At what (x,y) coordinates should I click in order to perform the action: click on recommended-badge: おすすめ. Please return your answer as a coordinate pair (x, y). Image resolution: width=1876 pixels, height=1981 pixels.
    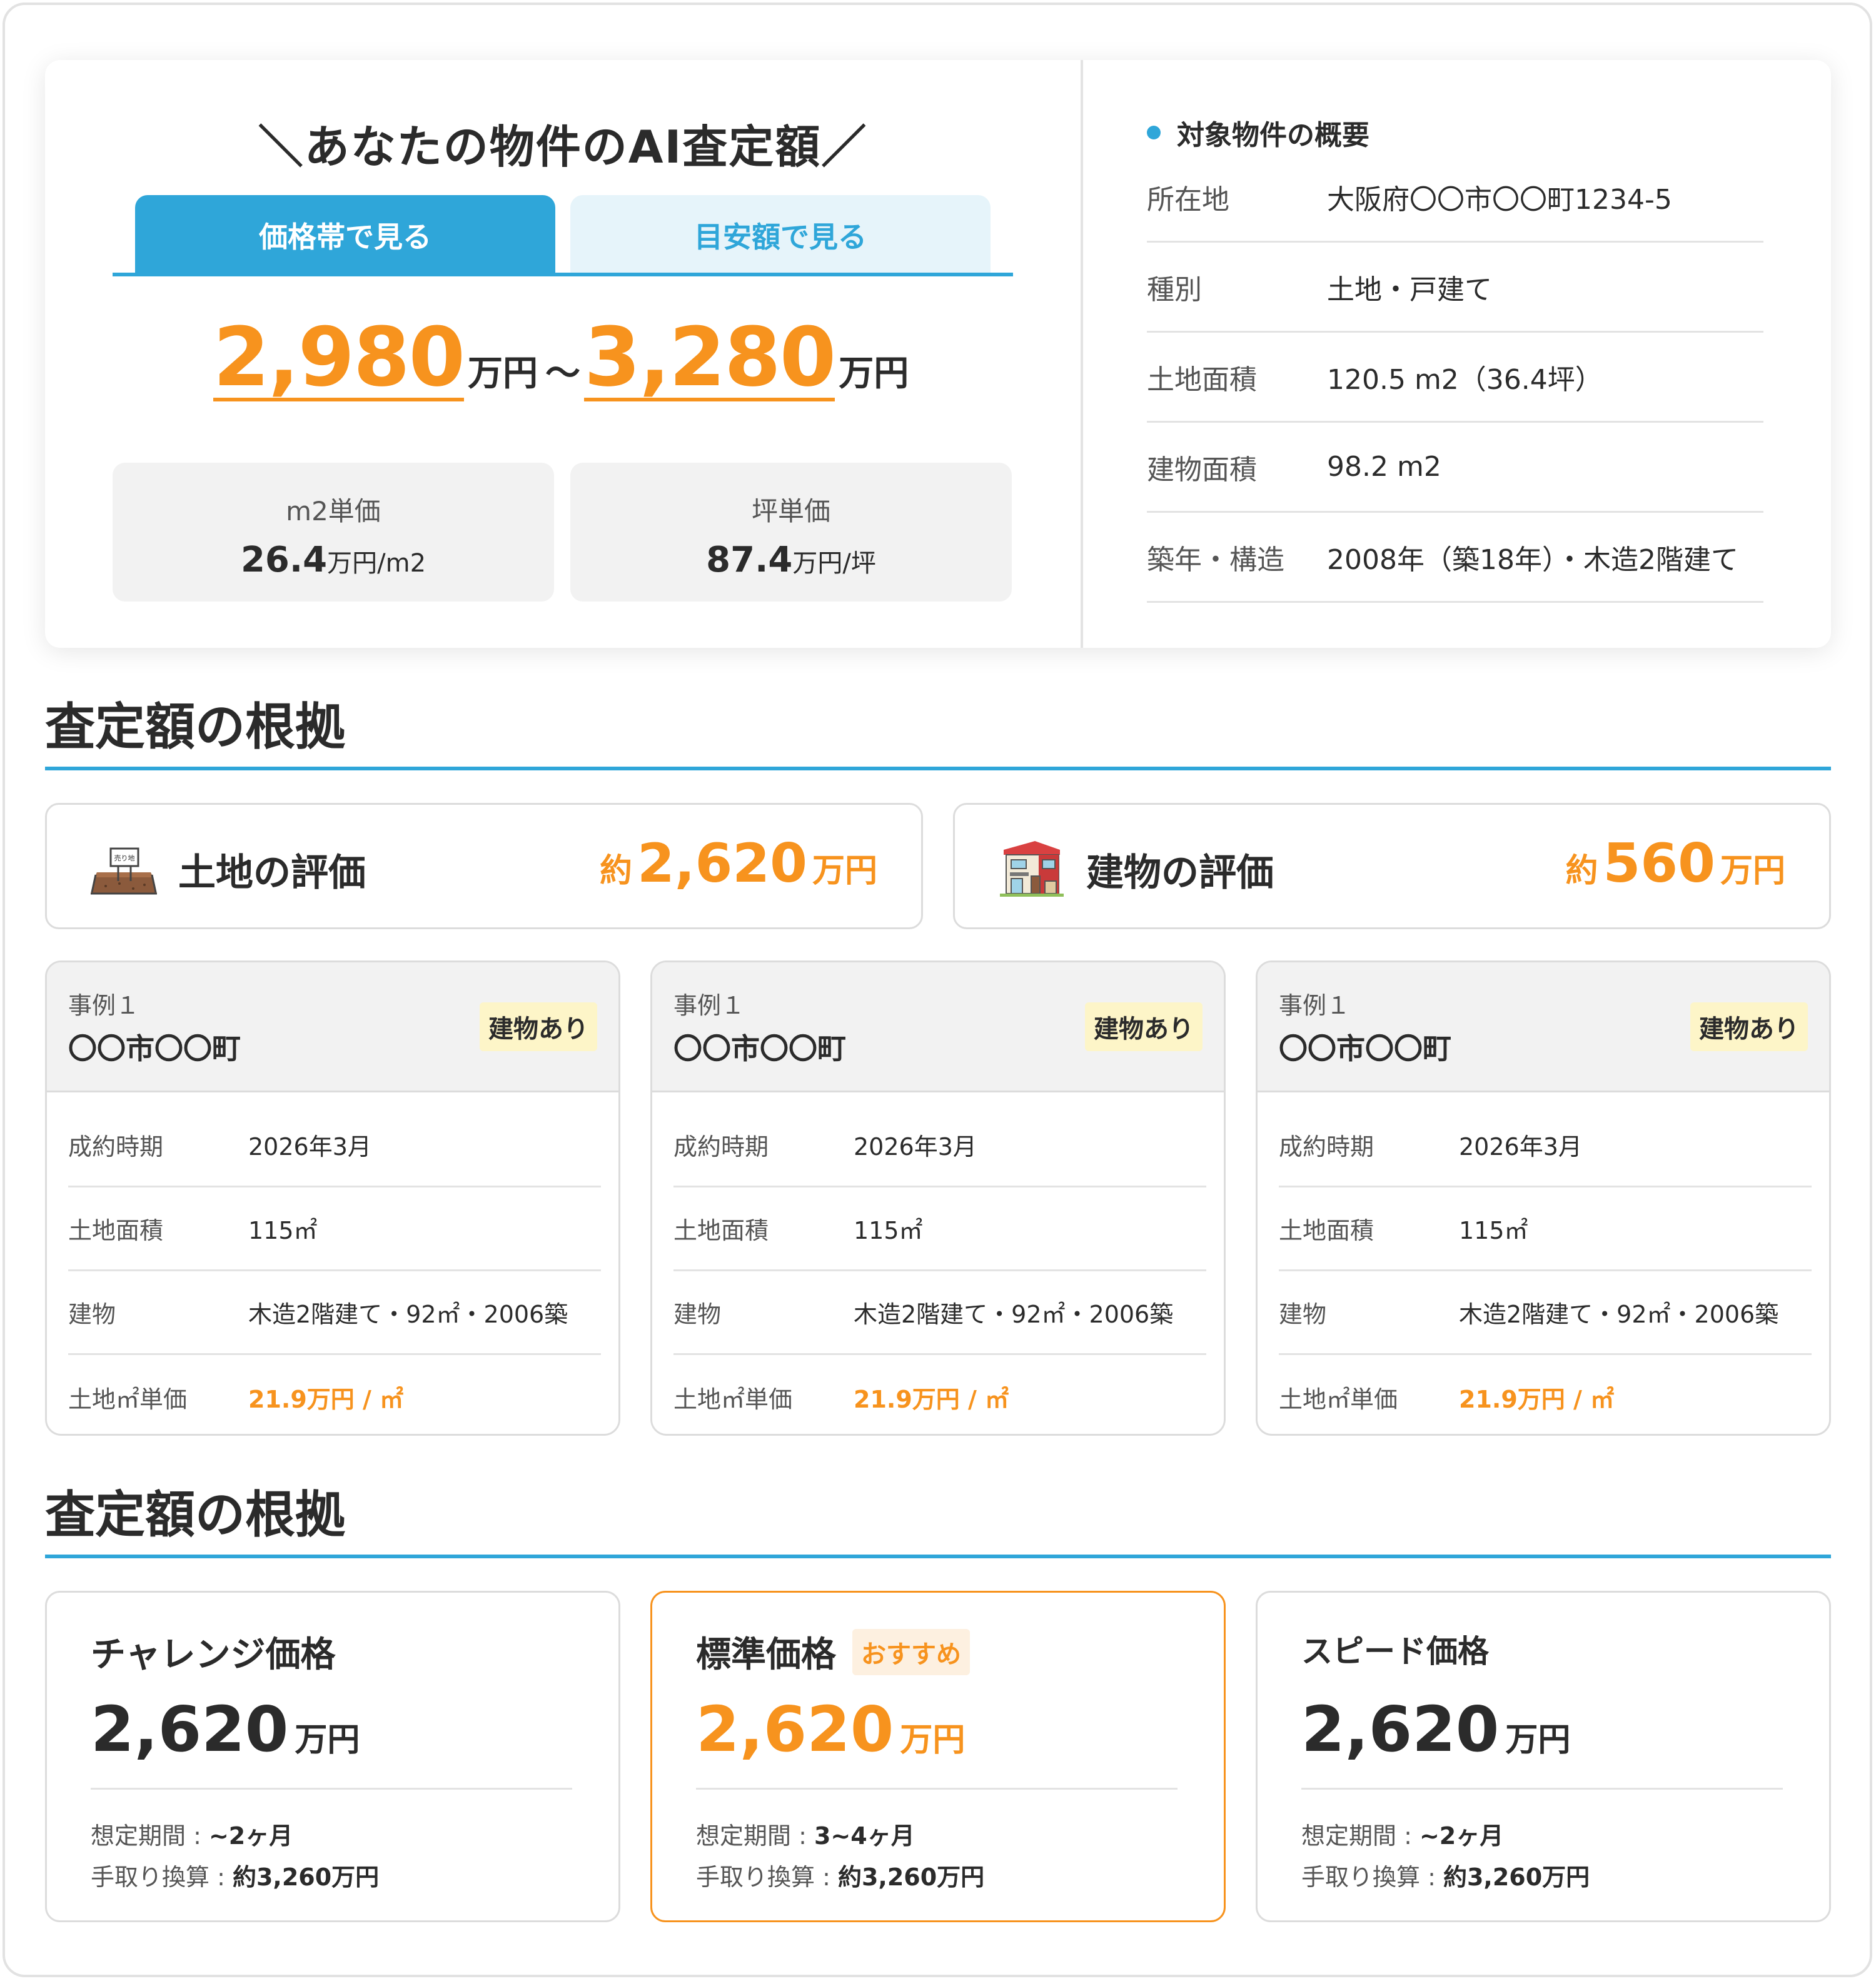
    Looking at the image, I should click on (911, 1651).